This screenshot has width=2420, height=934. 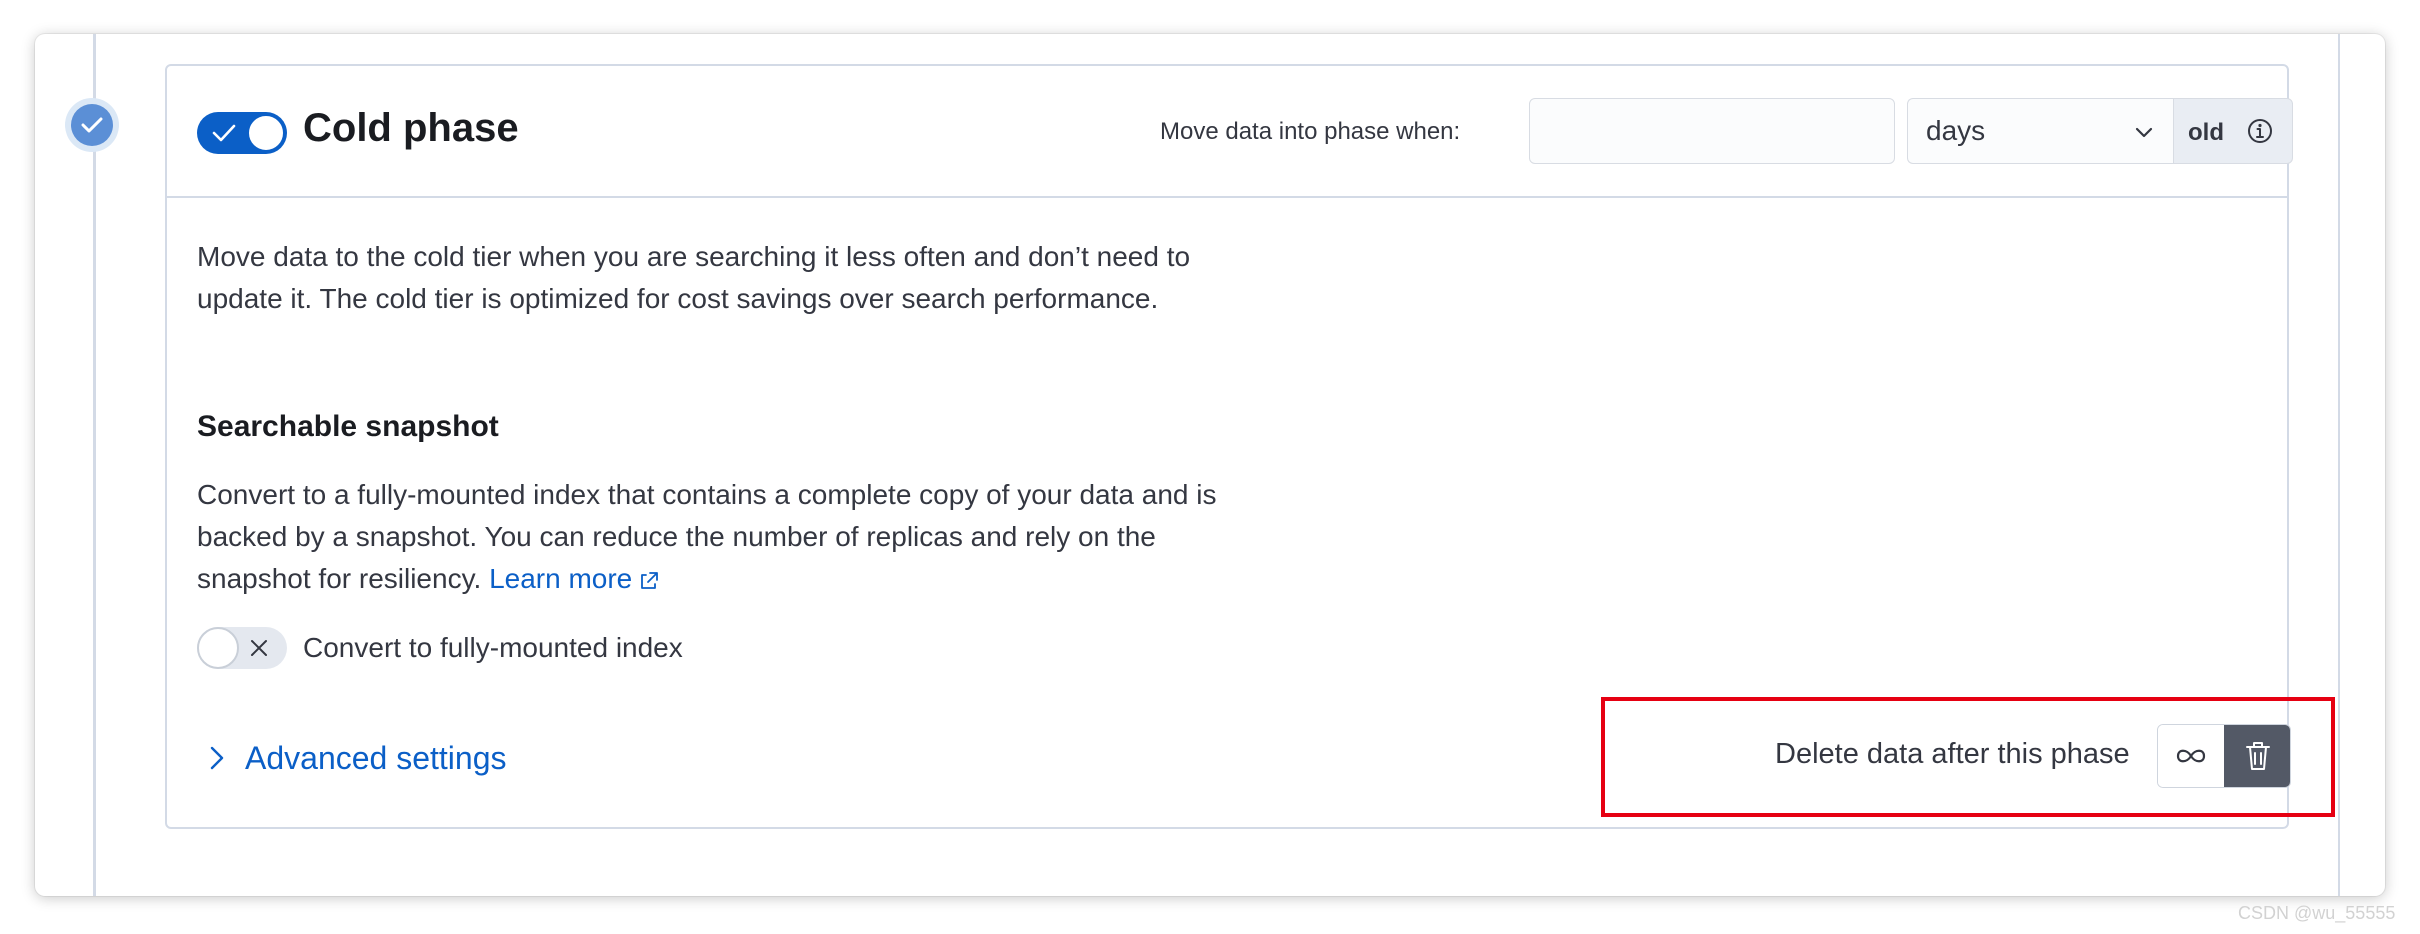 I want to click on learn-more-label: Learn more, so click(x=561, y=578).